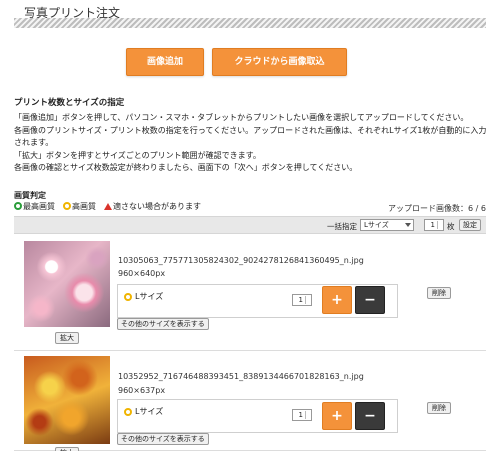 Image resolution: width=500 pixels, height=451 pixels. I want to click on section-heading: プリント枚数とサイズの指定, so click(69, 103).